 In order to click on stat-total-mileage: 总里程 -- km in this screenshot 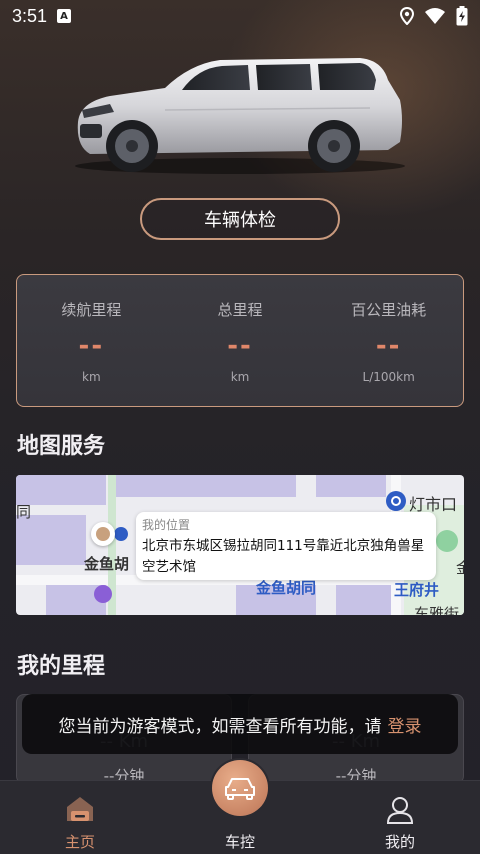, I will do `click(240, 340)`.